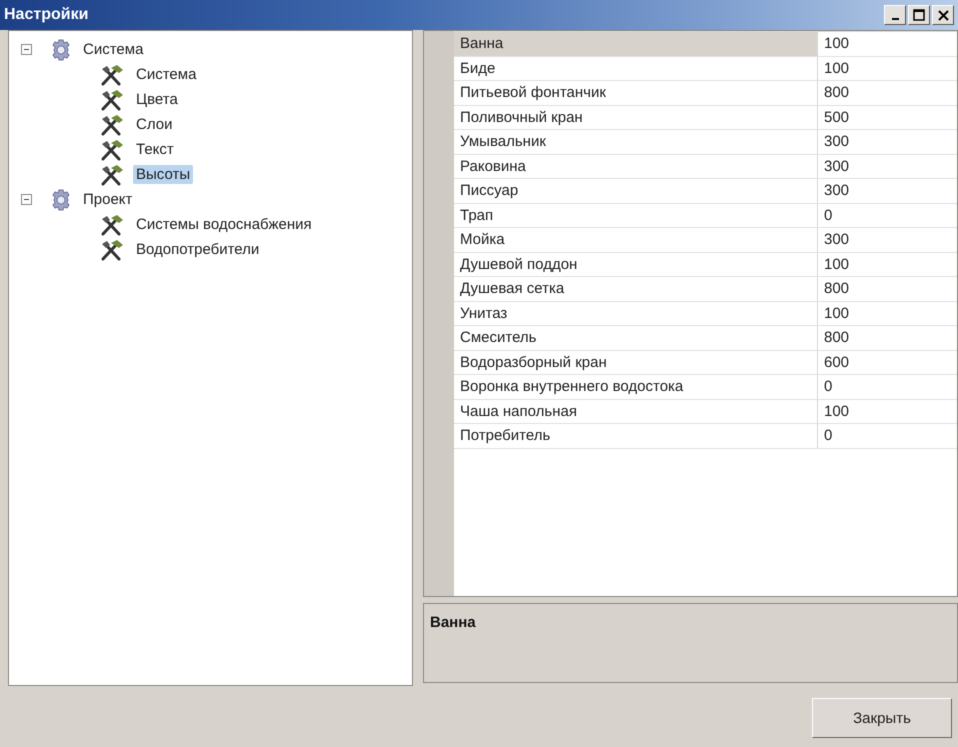  What do you see at coordinates (197, 249) in the screenshot?
I see `tree-item: Водопотребители` at bounding box center [197, 249].